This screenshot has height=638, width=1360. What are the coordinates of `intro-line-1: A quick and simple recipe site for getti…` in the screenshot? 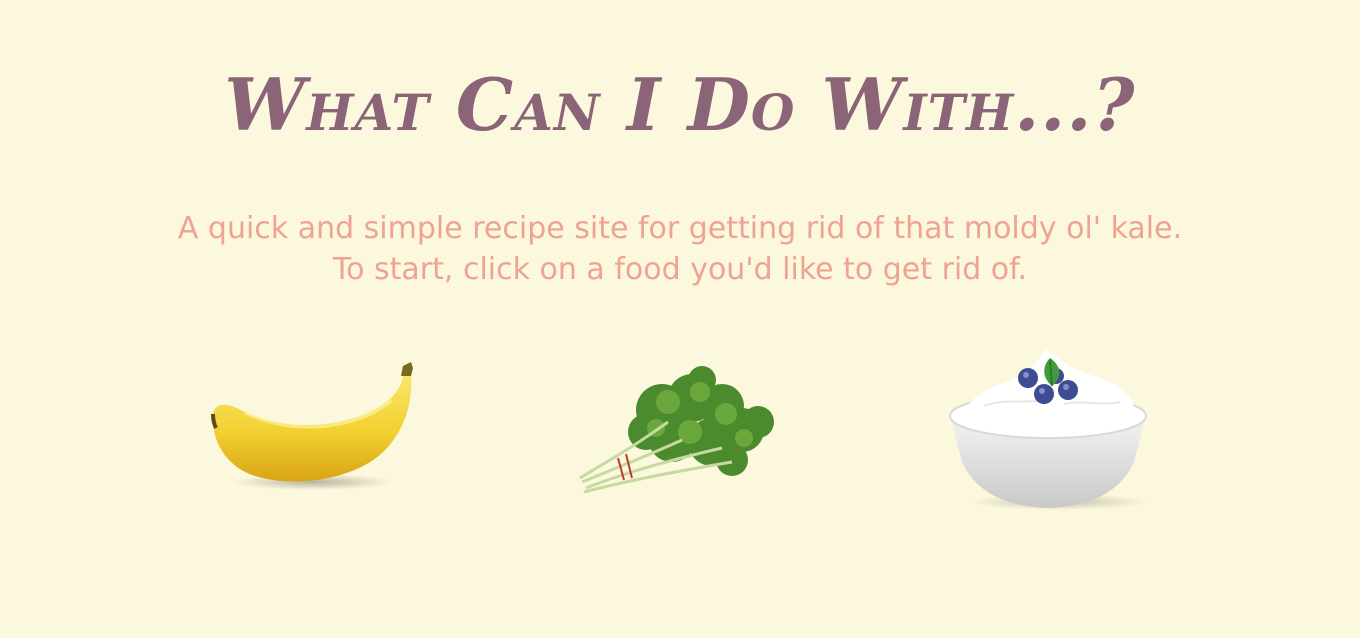 It's located at (680, 228).